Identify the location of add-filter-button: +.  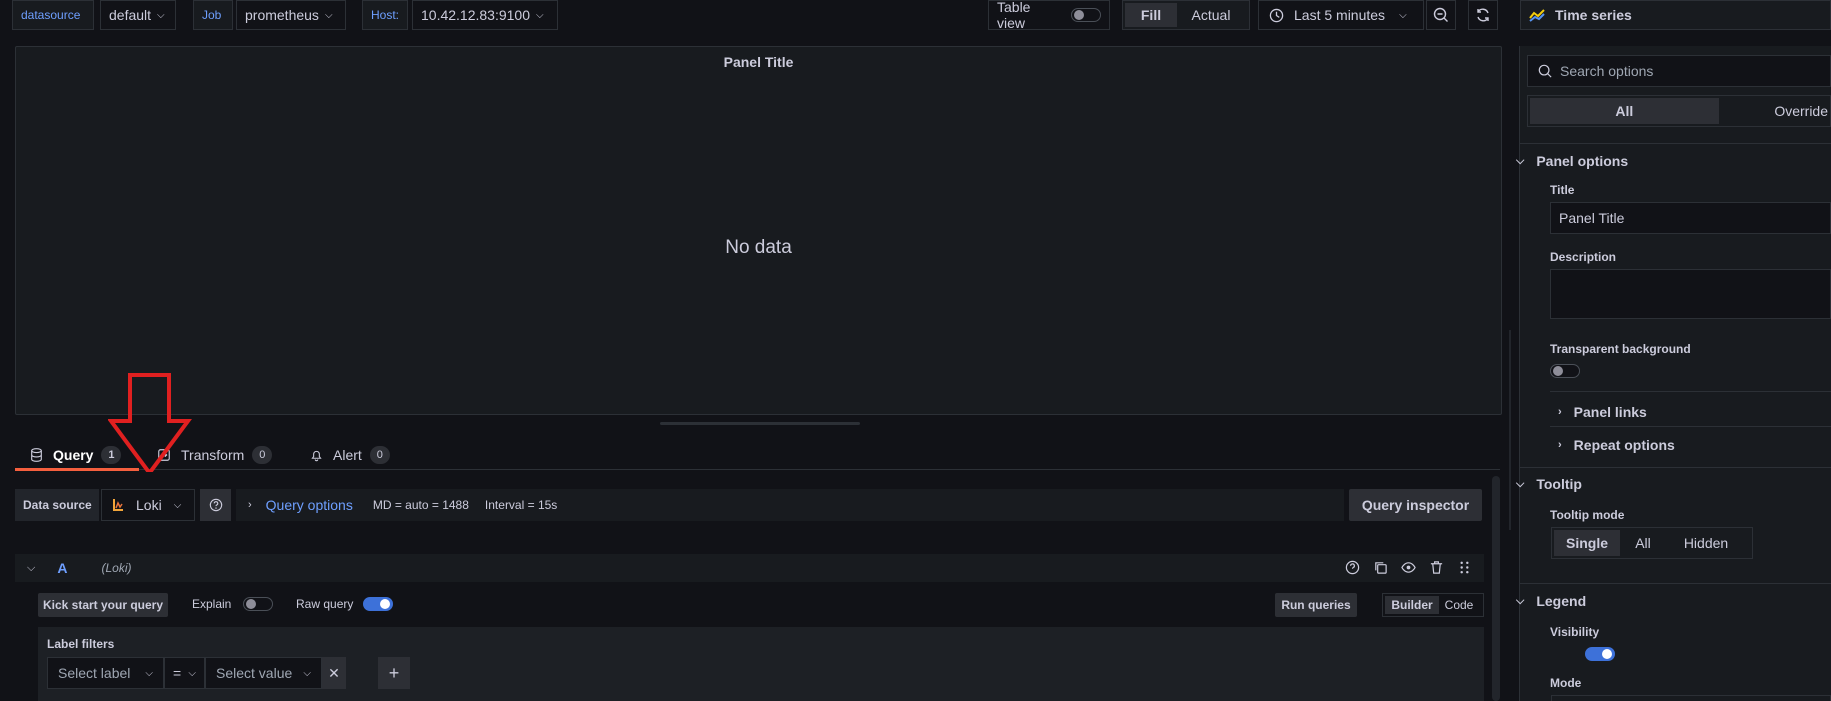
(394, 673).